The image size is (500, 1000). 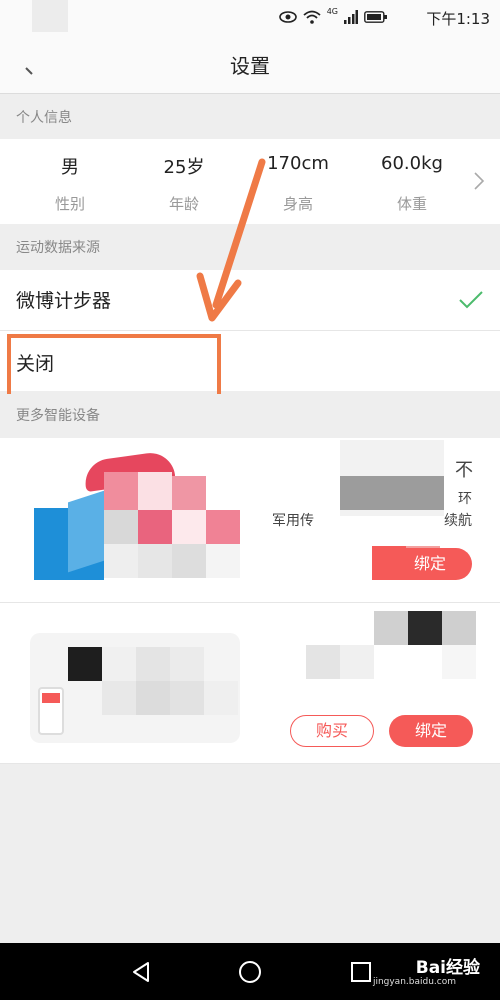 I want to click on annotation-arrow-icon, so click(x=231, y=240).